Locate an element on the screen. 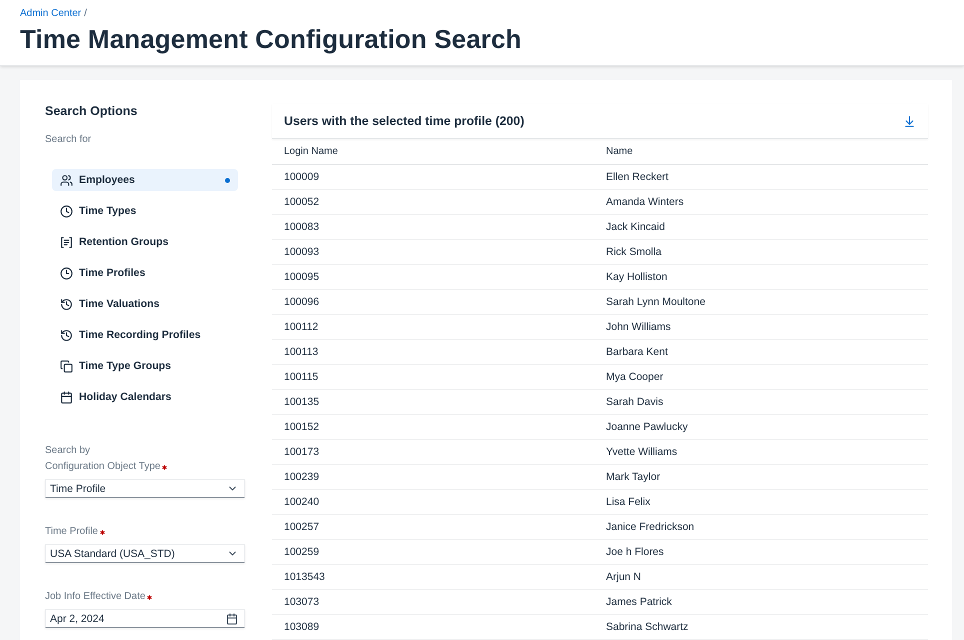 Image resolution: width=964 pixels, height=640 pixels. selected-dot-icon is located at coordinates (227, 180).